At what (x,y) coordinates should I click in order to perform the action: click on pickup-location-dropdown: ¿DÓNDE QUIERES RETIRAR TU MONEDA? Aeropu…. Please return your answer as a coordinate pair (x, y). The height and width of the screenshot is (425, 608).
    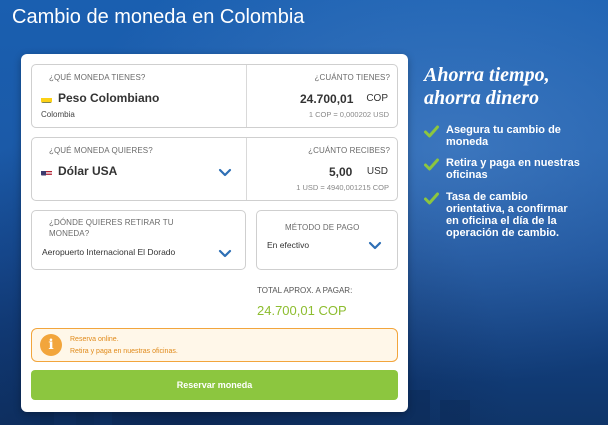
    Looking at the image, I should click on (138, 240).